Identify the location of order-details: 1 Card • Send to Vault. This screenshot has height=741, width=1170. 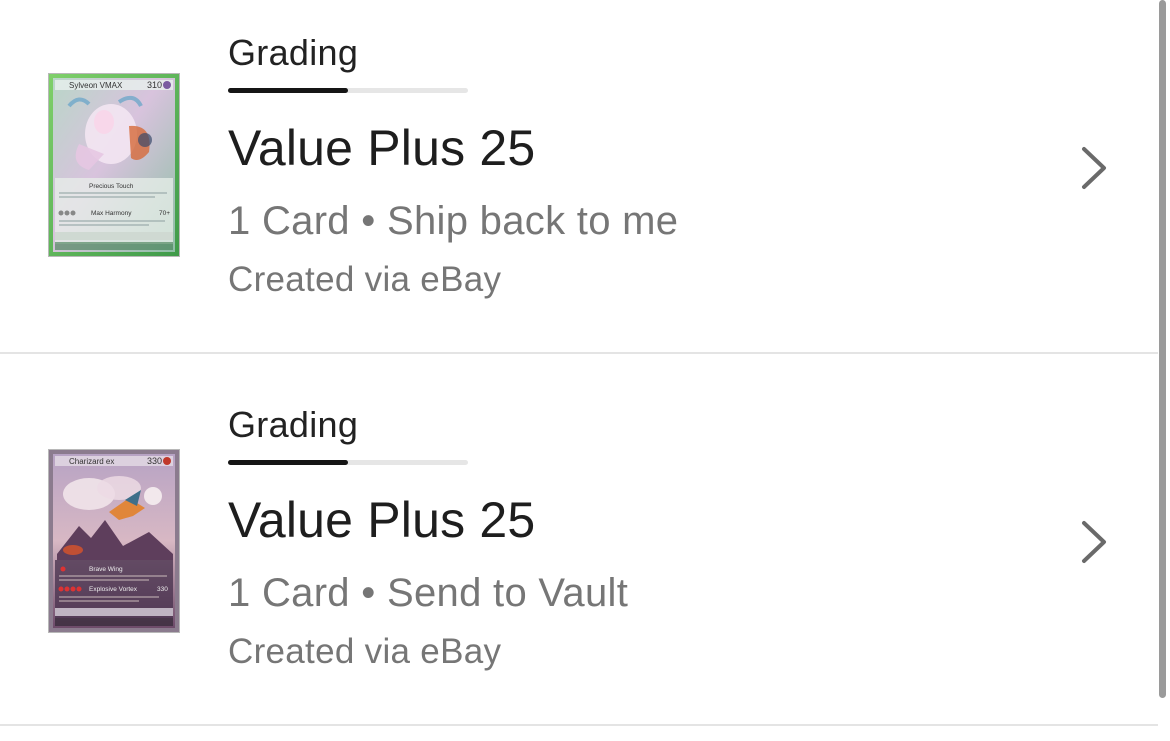
(428, 593).